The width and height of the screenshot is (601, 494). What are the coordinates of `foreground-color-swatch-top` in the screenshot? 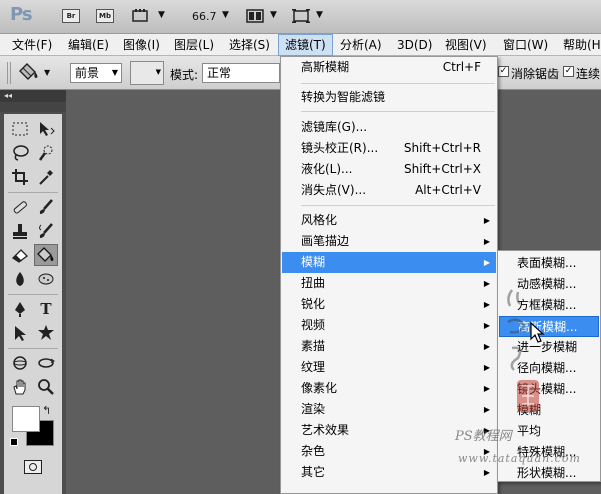 It's located at (26, 419).